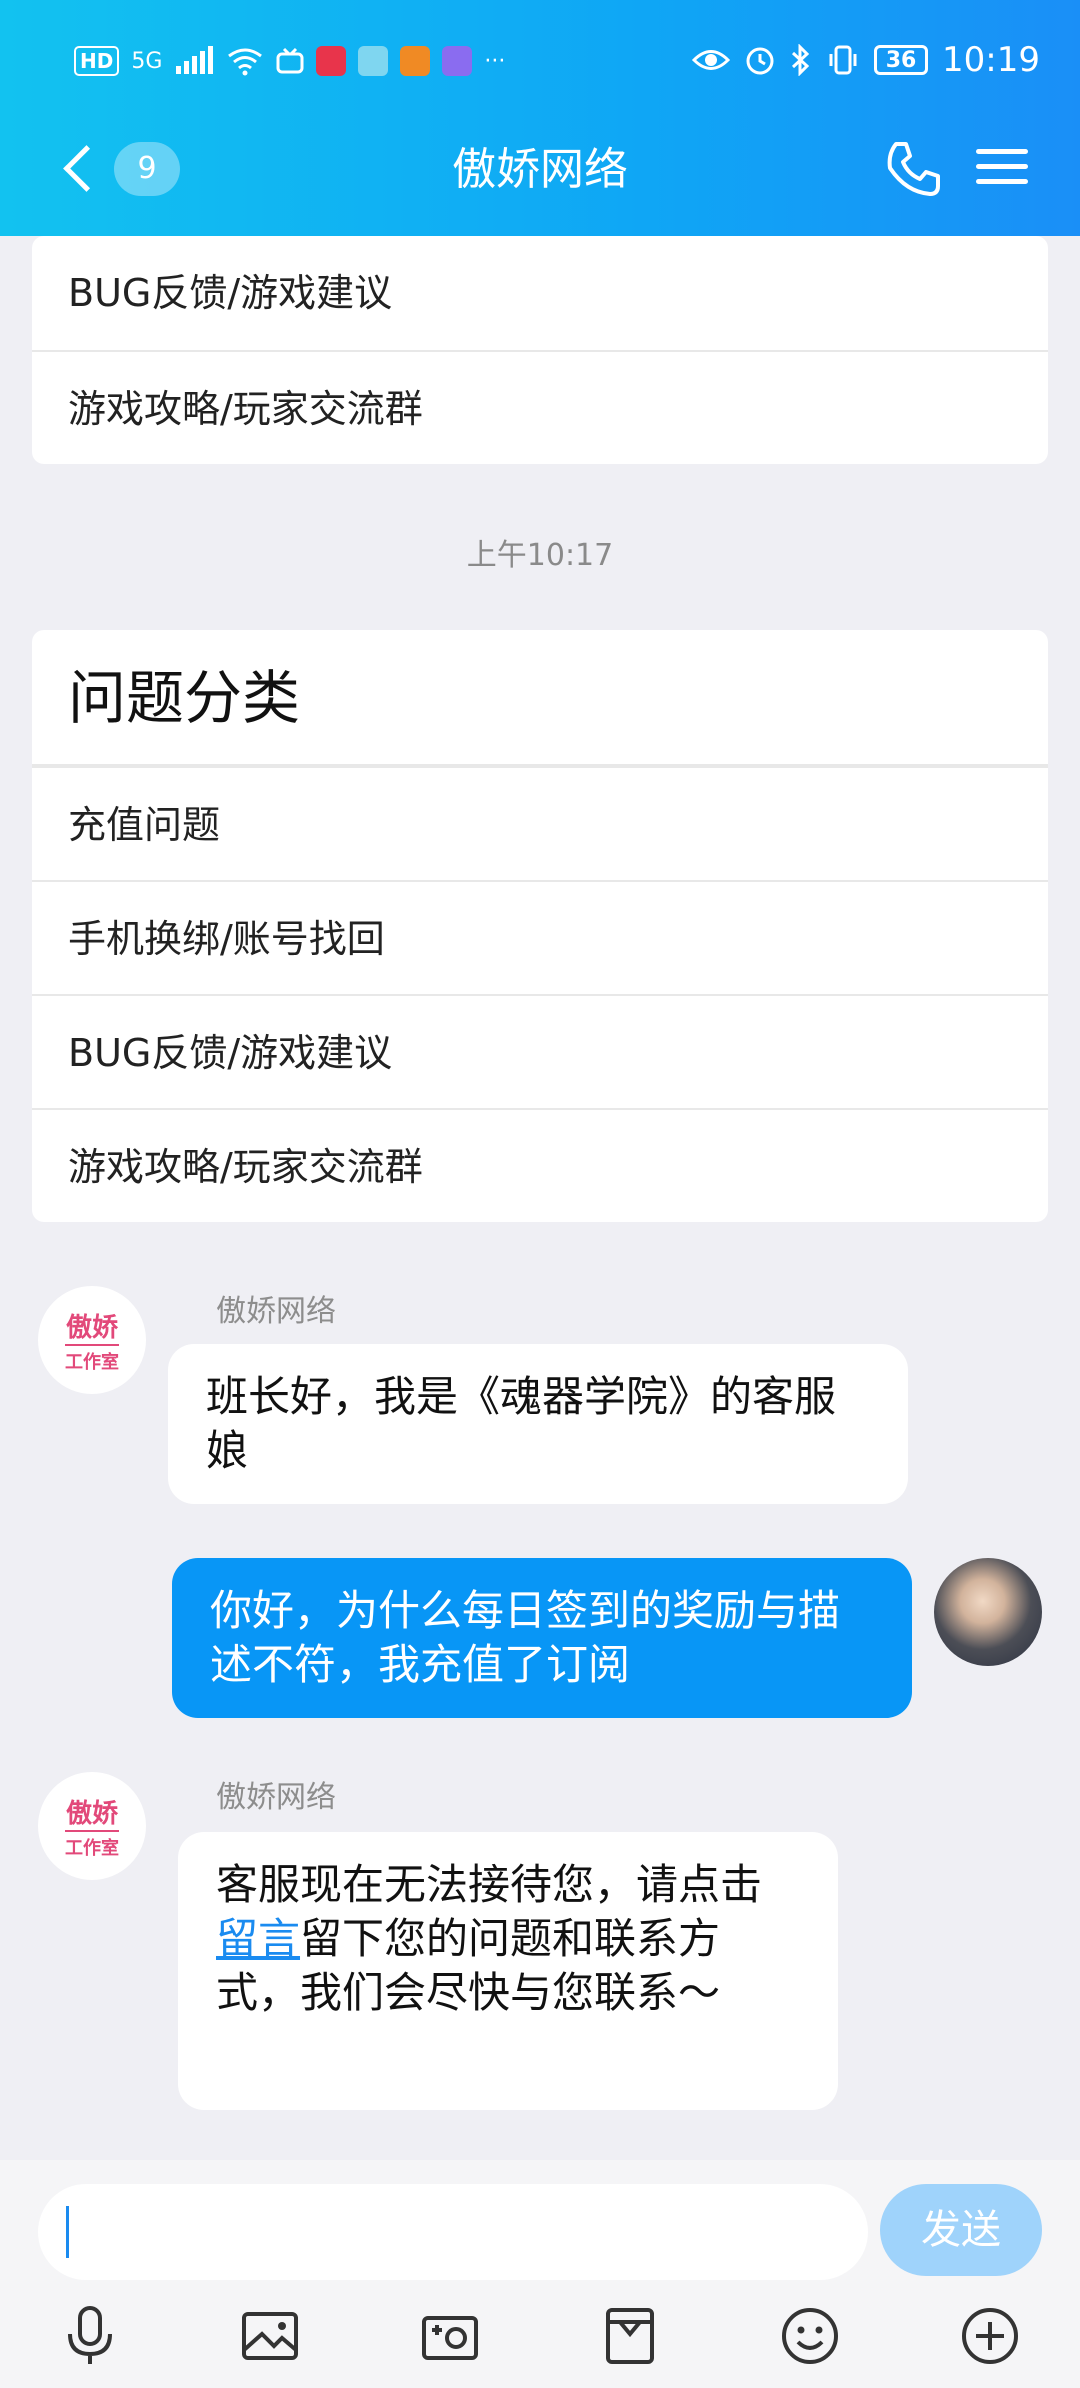 The image size is (1080, 2388). I want to click on quick-menu-item: 游戏攻略/玩家交流群, so click(540, 407).